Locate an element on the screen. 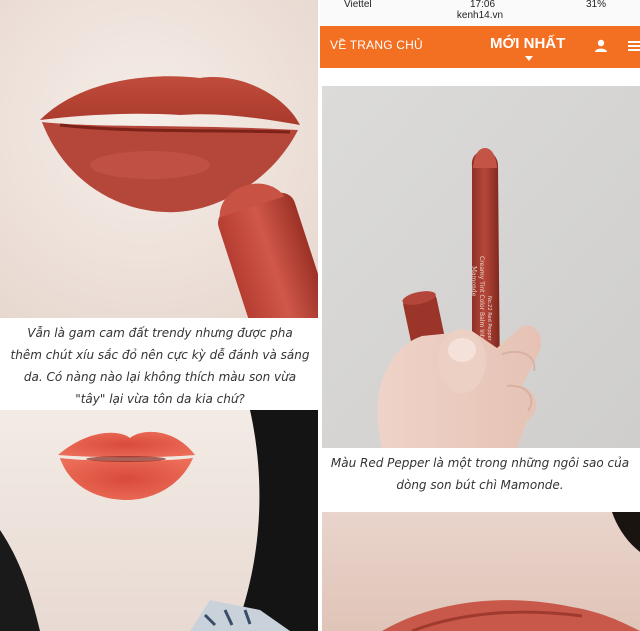 The image size is (640, 631). newest-tab: MỚI NHẤT is located at coordinates (527, 43).